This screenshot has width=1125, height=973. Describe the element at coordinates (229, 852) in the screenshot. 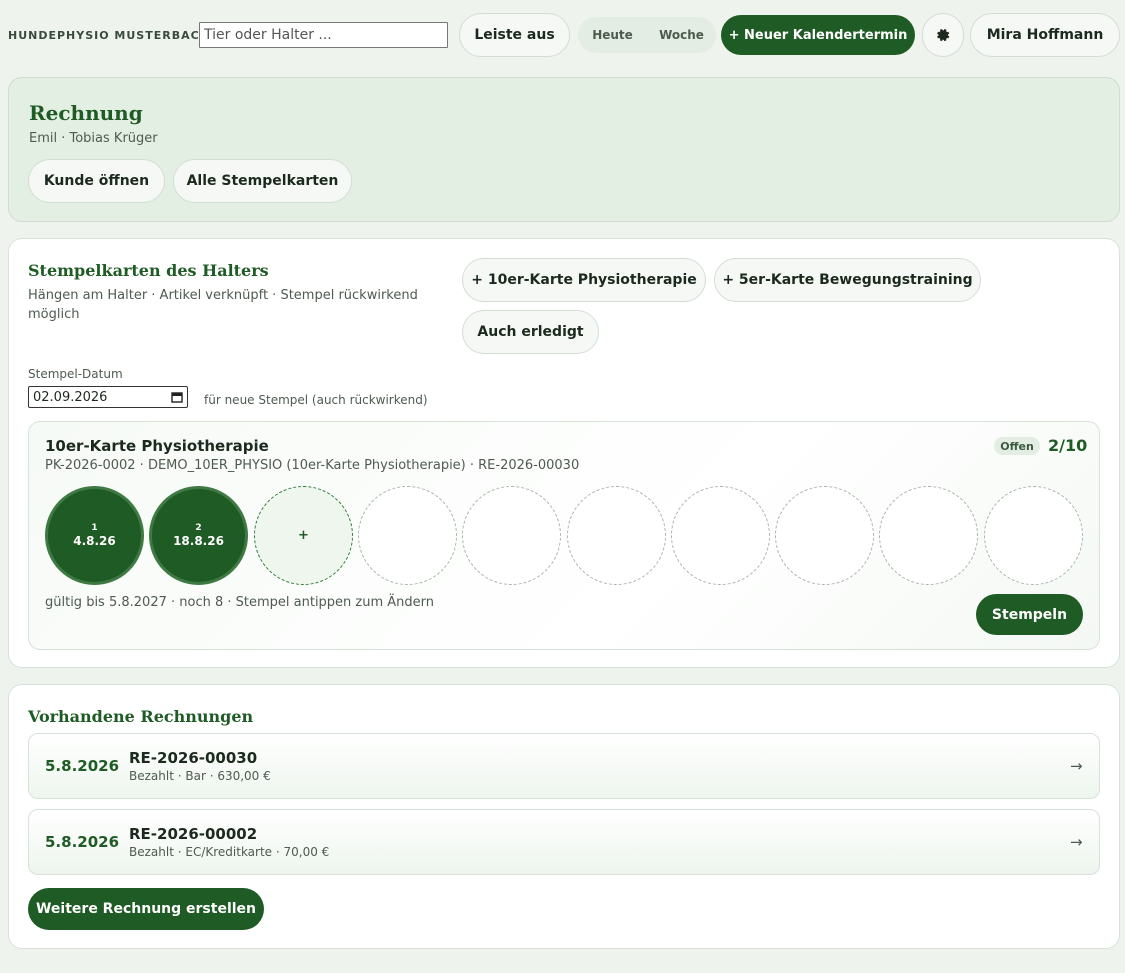

I see `invoice-detail: Bezahlt · EC/Kreditkarte · 70,00 €` at that location.